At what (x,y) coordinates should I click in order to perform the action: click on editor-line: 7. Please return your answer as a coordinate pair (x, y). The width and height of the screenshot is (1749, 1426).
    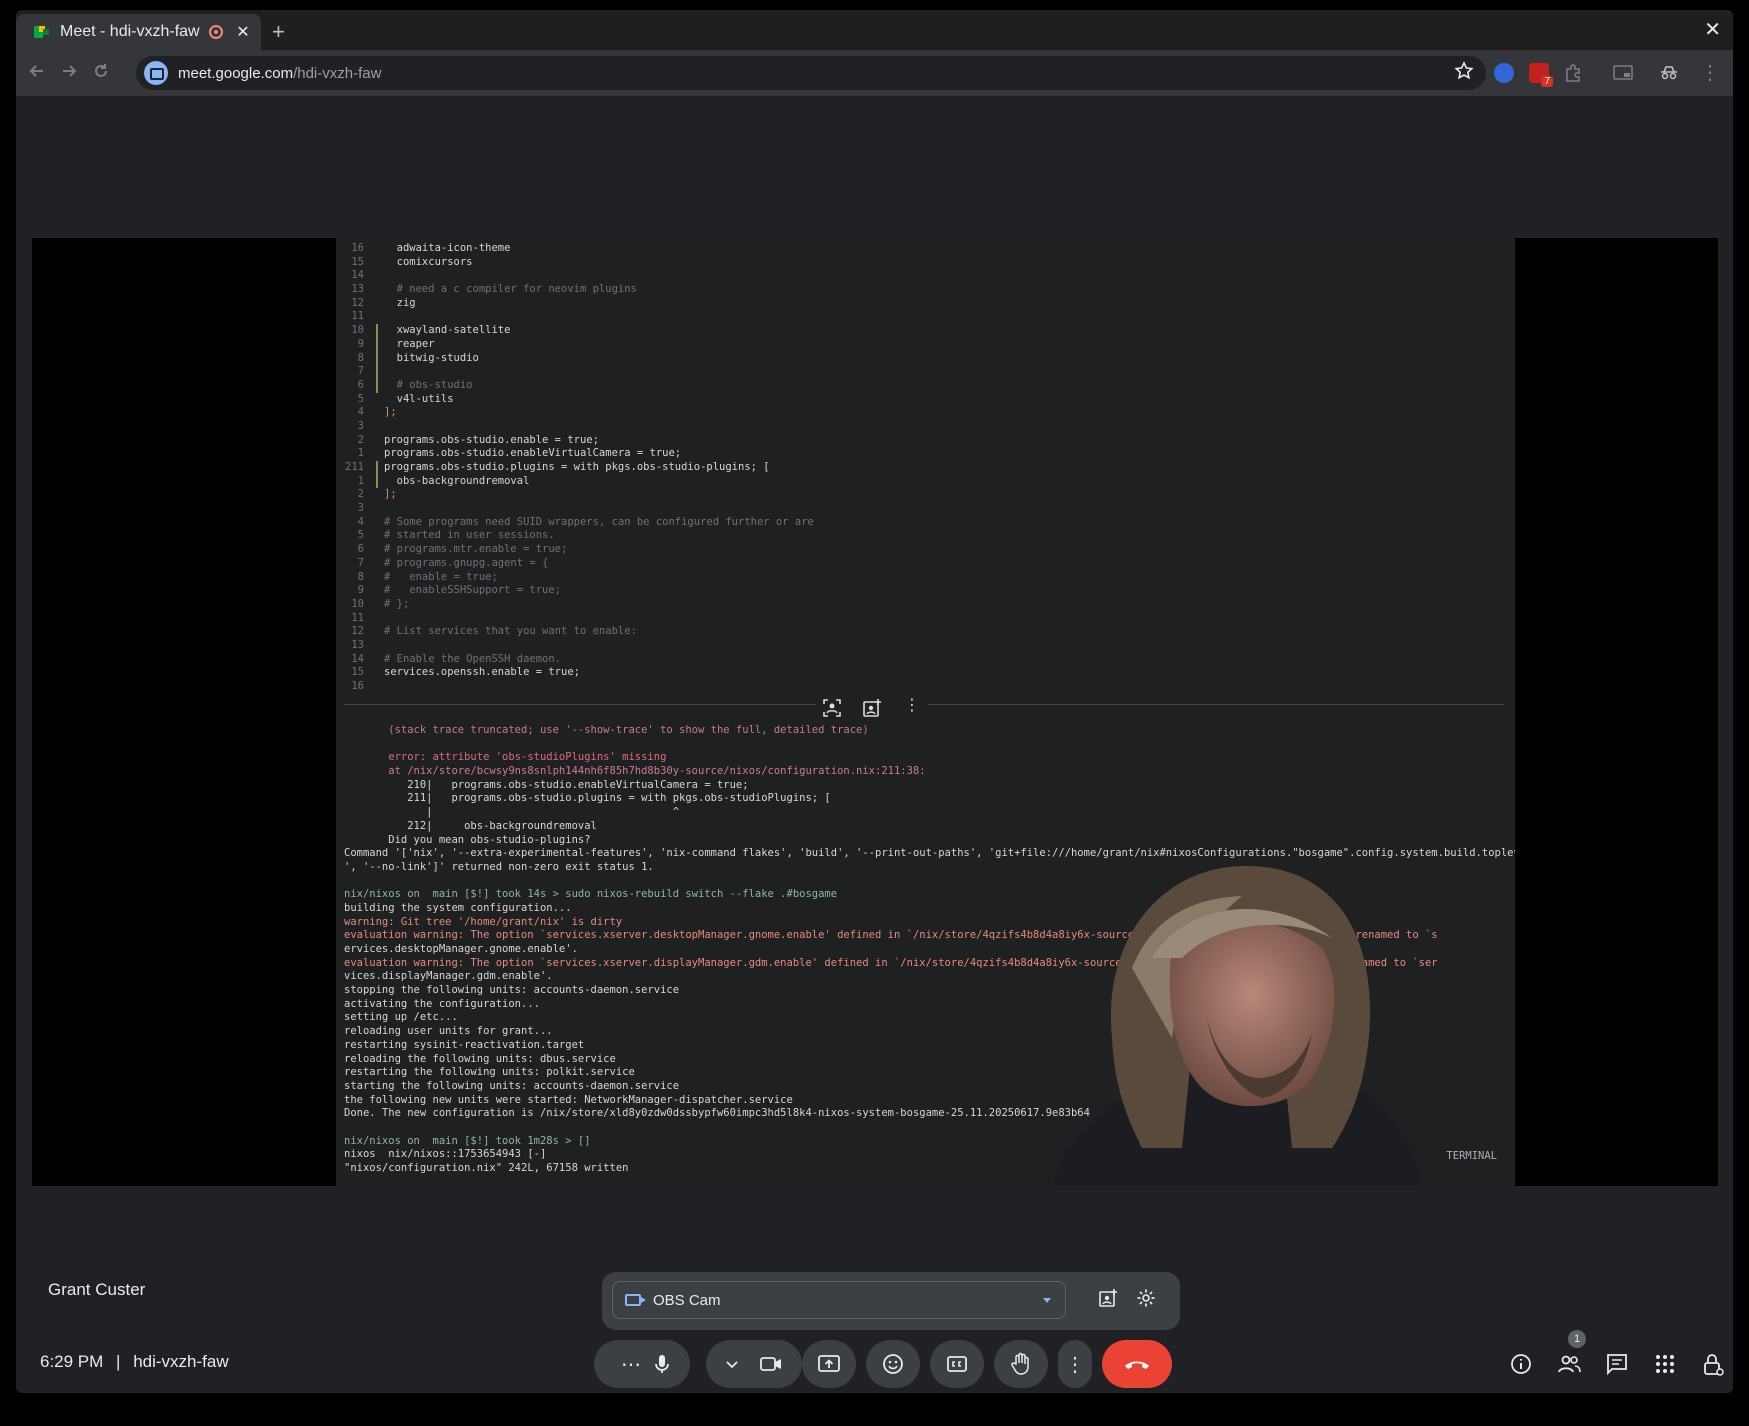
    Looking at the image, I should click on (924, 372).